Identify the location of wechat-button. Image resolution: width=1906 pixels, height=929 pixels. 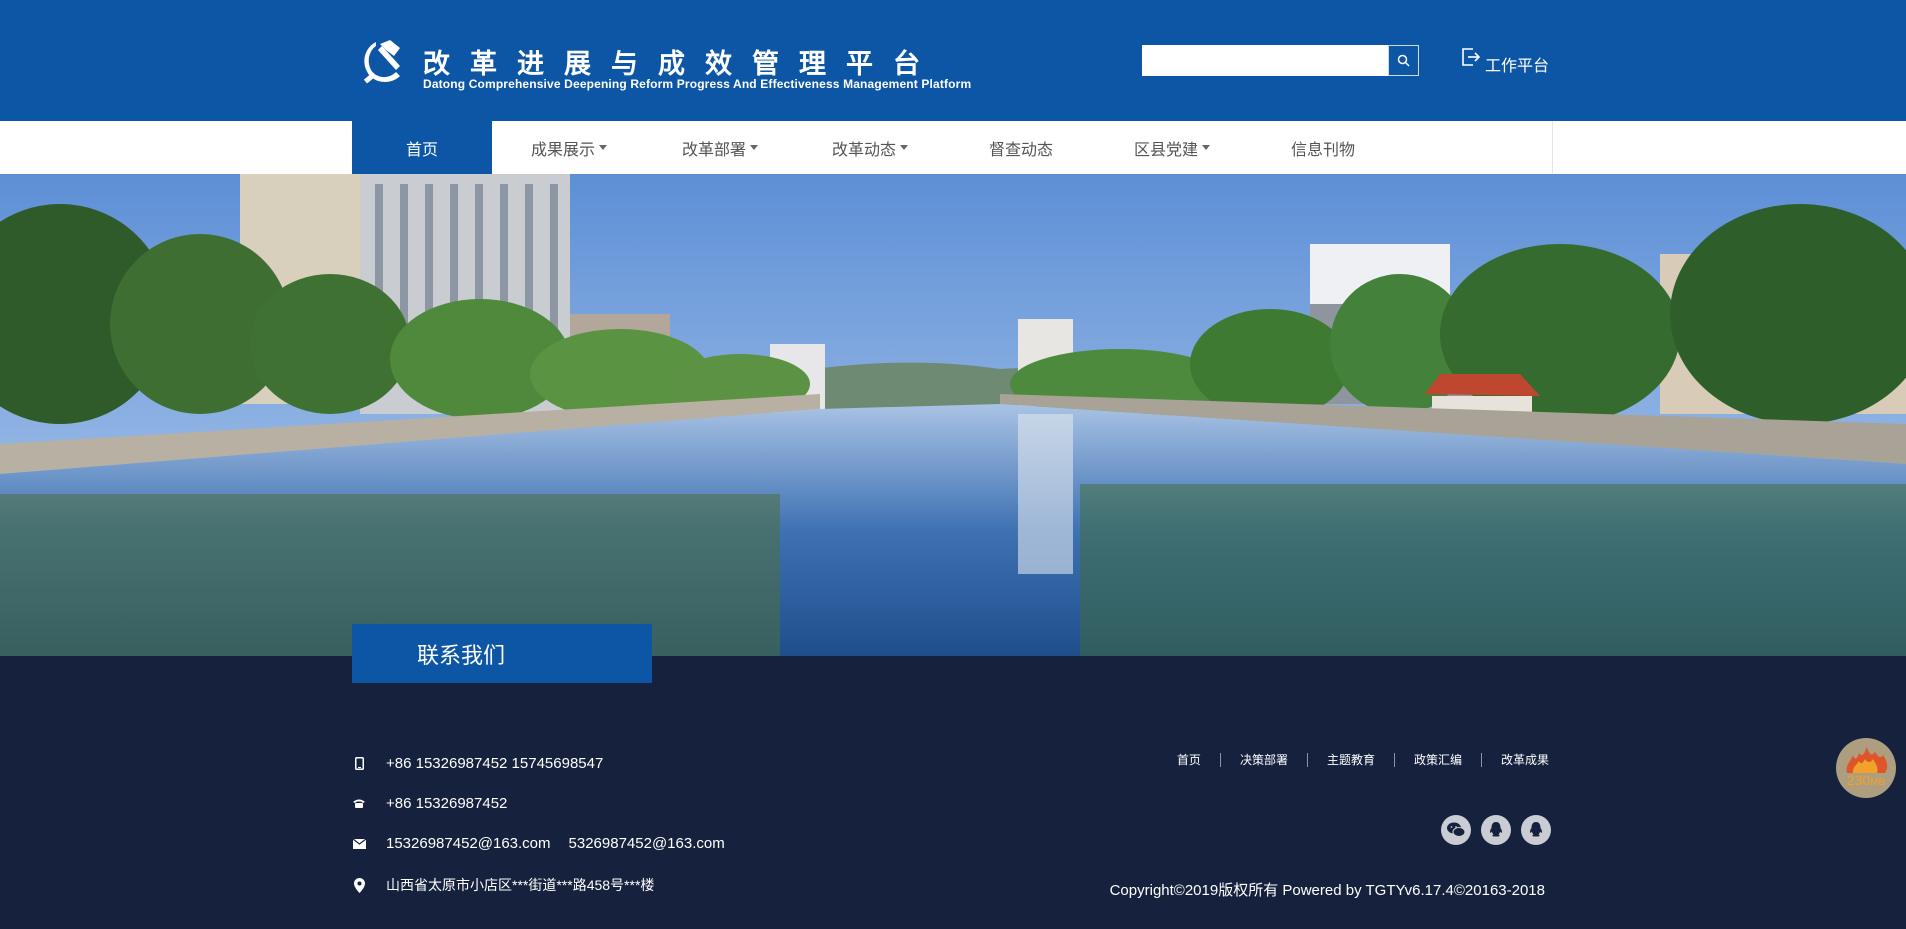
(1456, 830).